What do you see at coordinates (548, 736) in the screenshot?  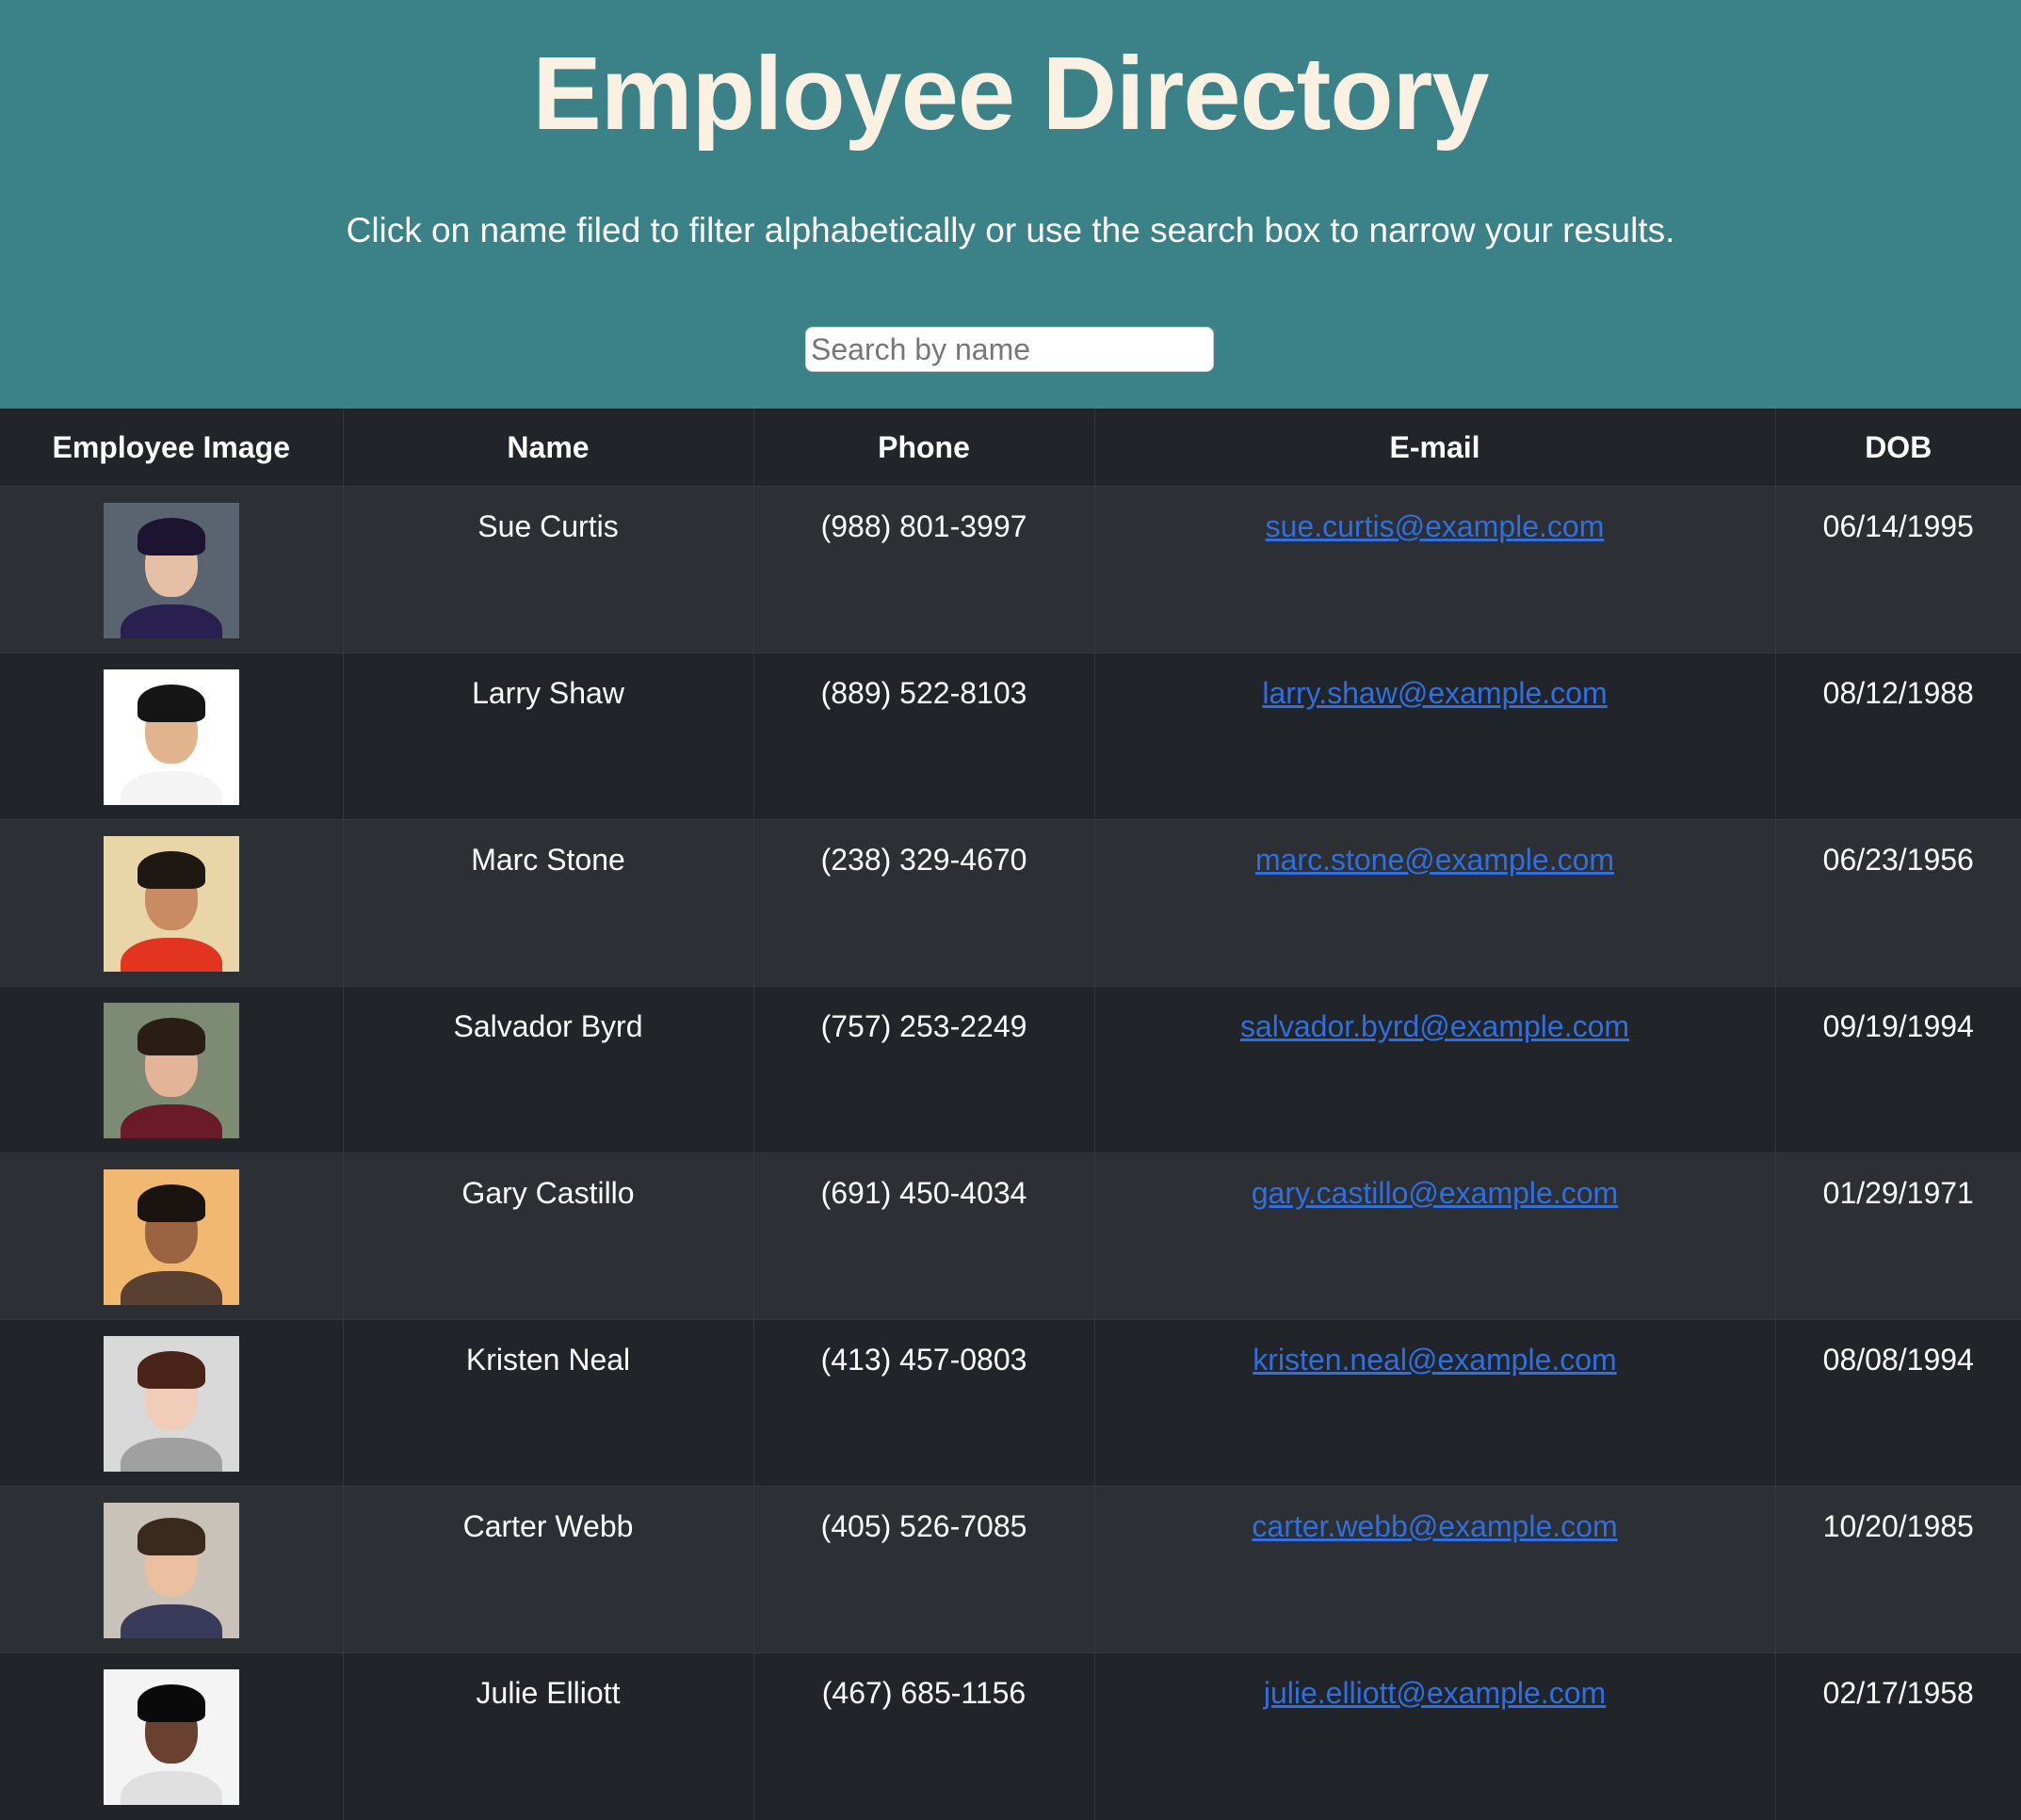 I see `employee-name: Larry Shaw` at bounding box center [548, 736].